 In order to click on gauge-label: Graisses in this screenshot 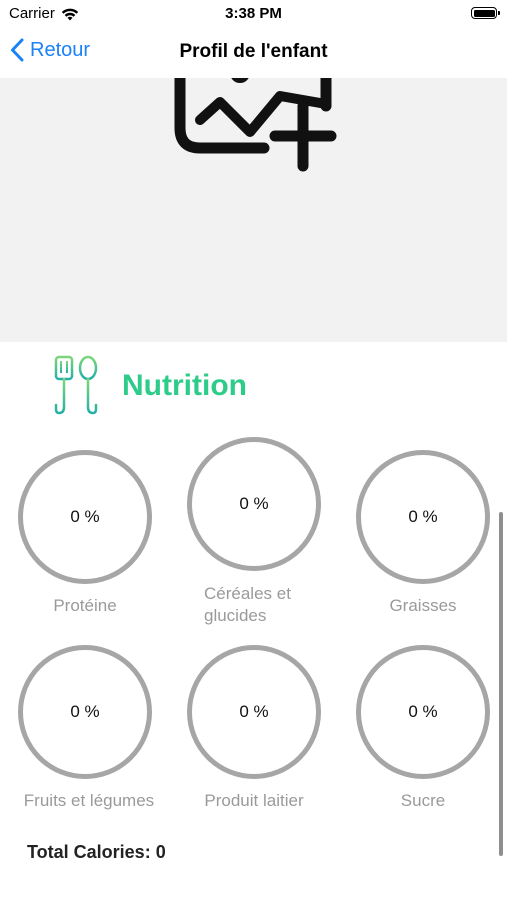, I will do `click(423, 605)`.